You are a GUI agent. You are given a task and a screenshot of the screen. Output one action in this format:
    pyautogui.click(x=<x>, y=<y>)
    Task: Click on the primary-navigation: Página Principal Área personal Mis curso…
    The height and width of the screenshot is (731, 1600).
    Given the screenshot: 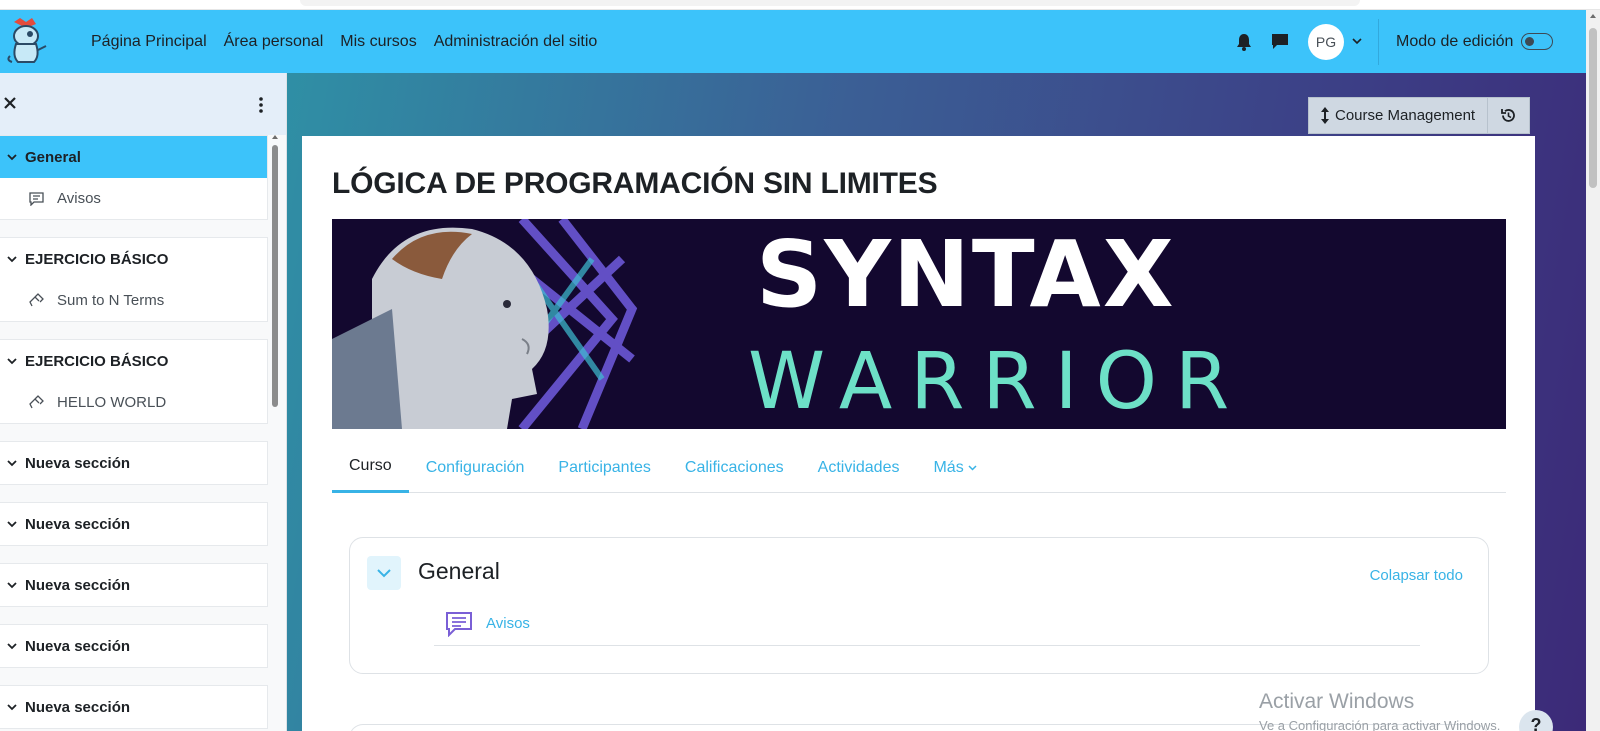 What is the action you would take?
    pyautogui.click(x=344, y=41)
    